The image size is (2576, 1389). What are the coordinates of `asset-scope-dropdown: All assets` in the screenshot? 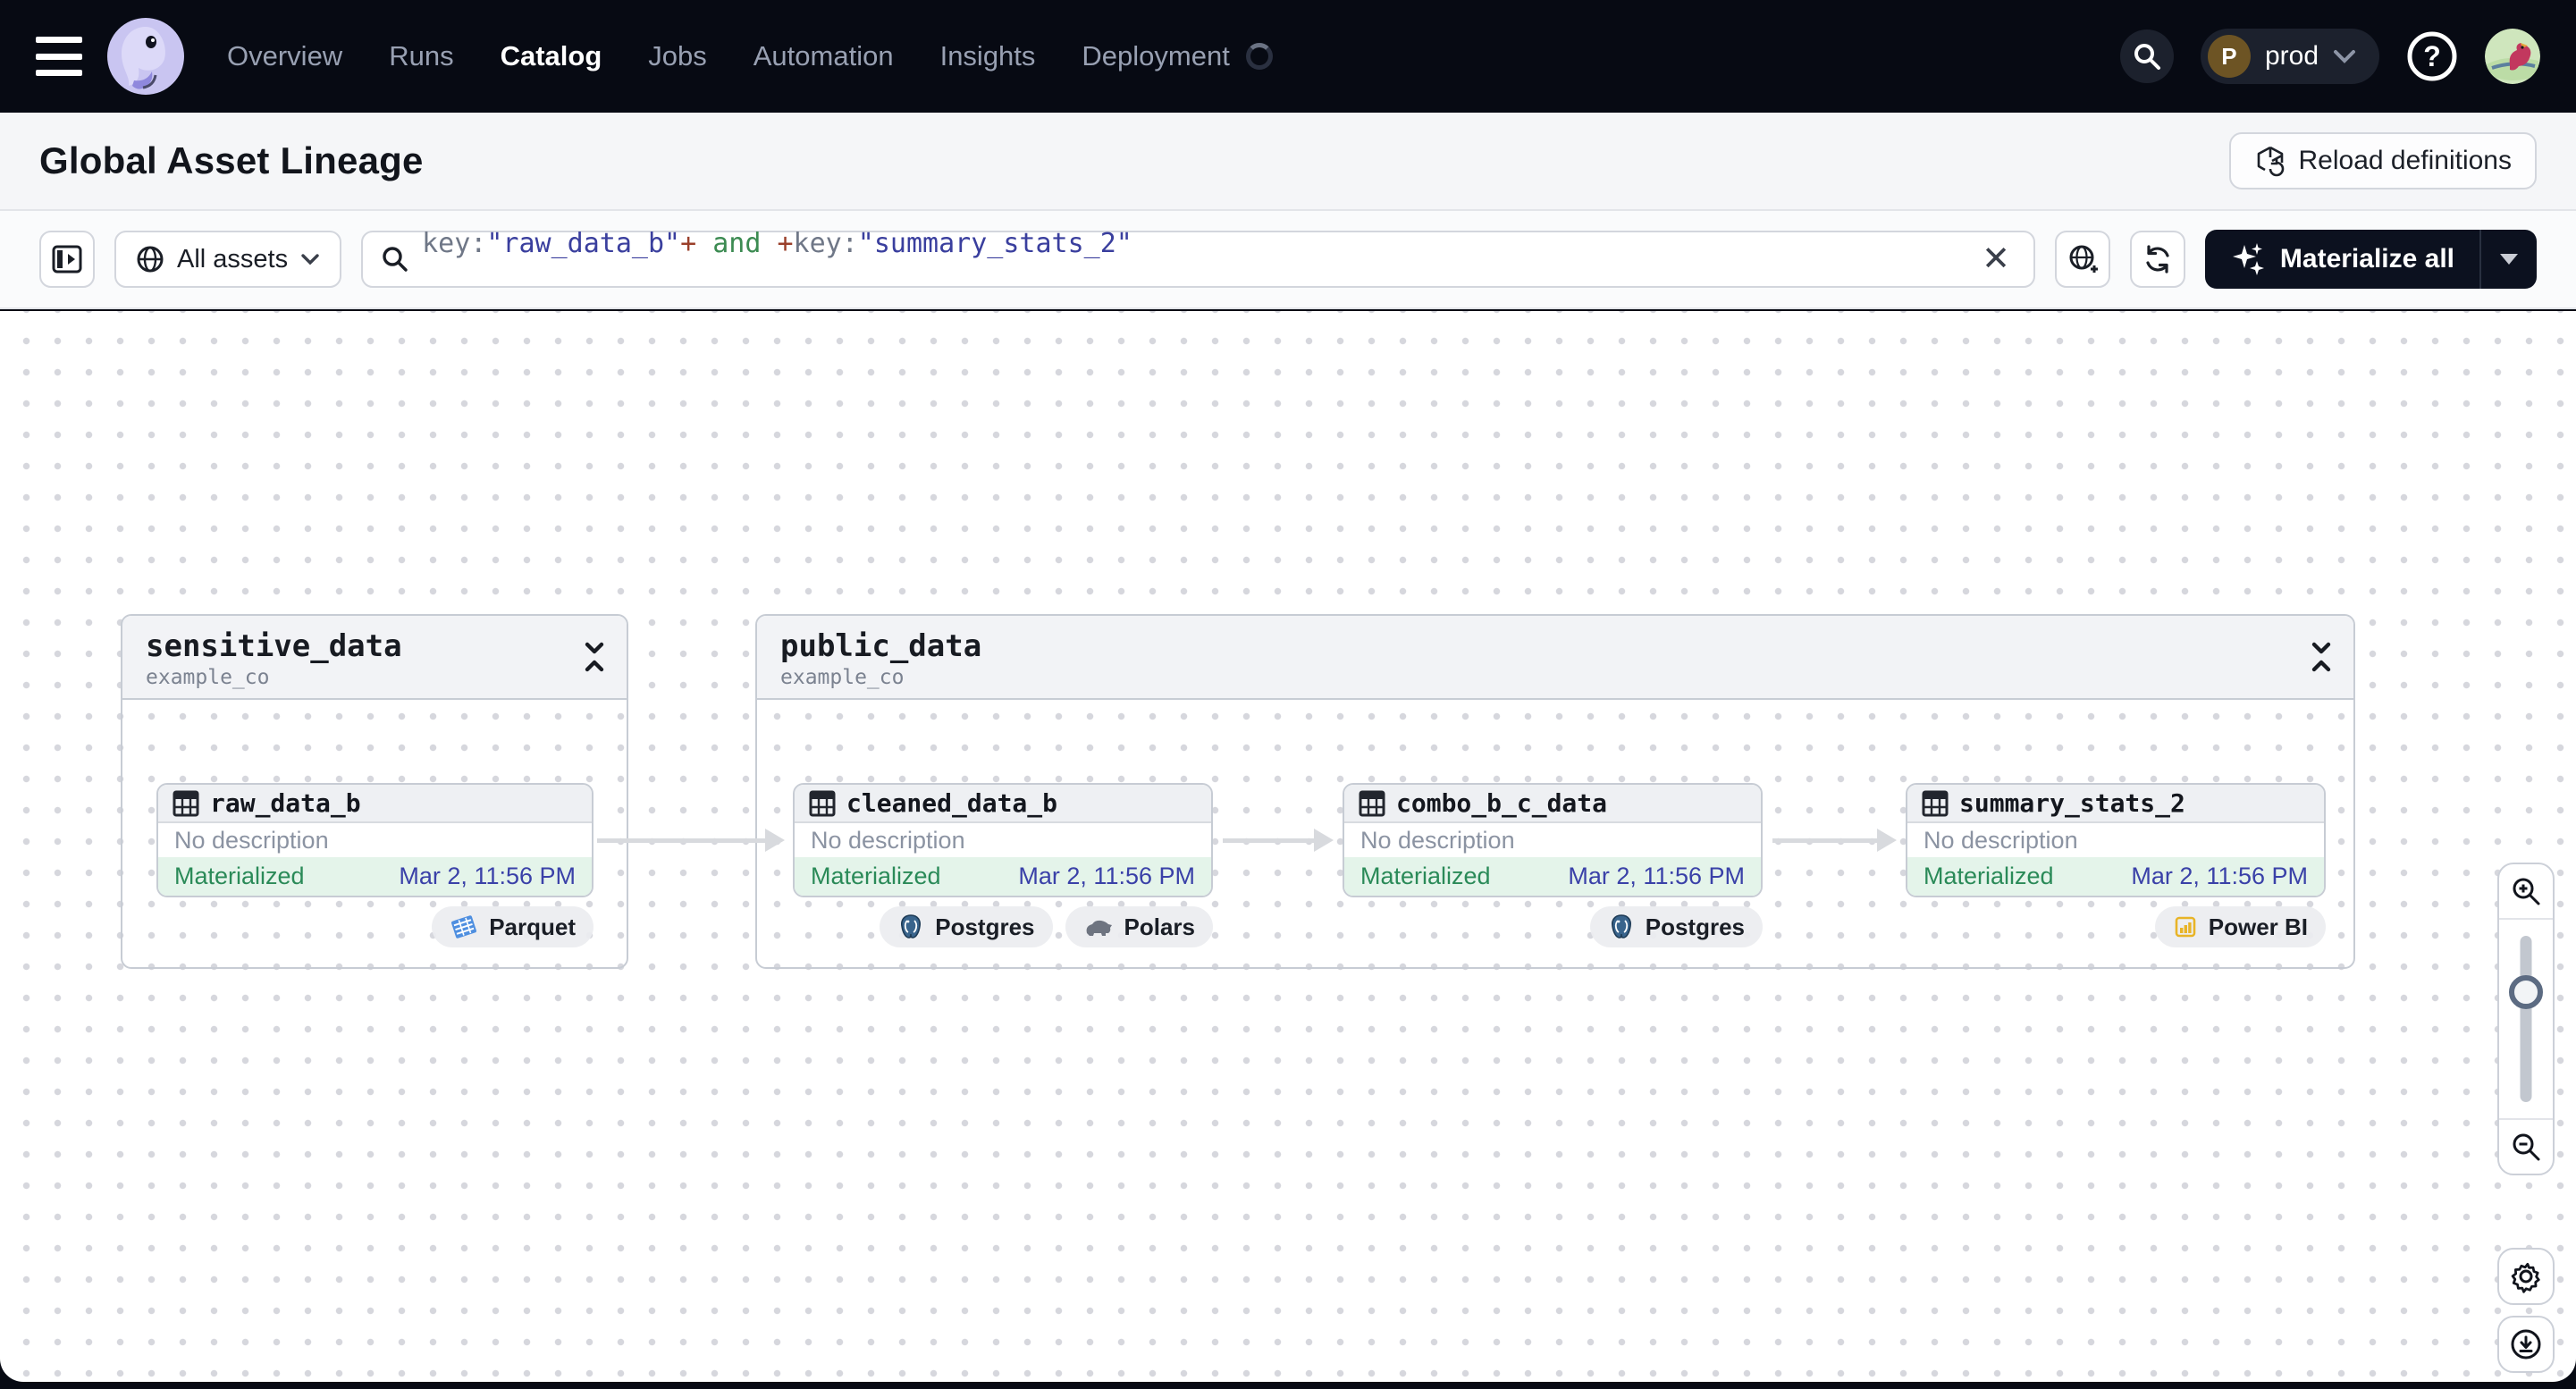 It's located at (228, 259).